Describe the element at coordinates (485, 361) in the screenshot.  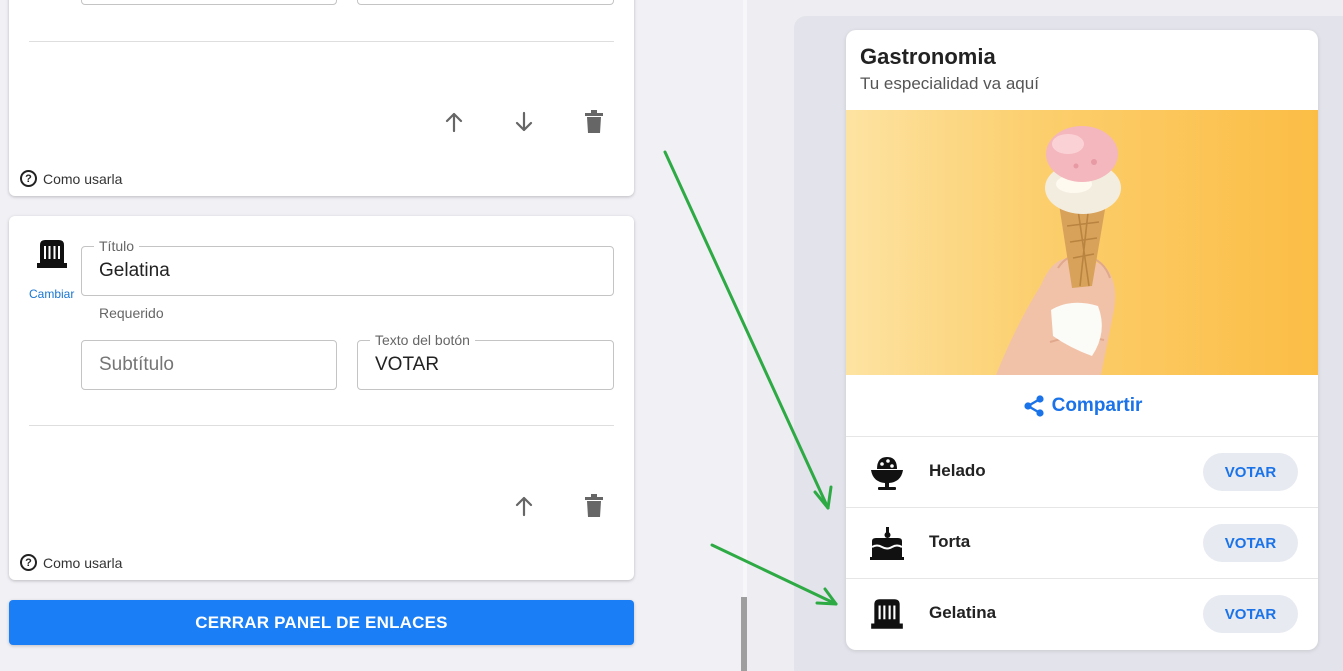
I see `button-text-field: Texto del botón VOTAR` at that location.